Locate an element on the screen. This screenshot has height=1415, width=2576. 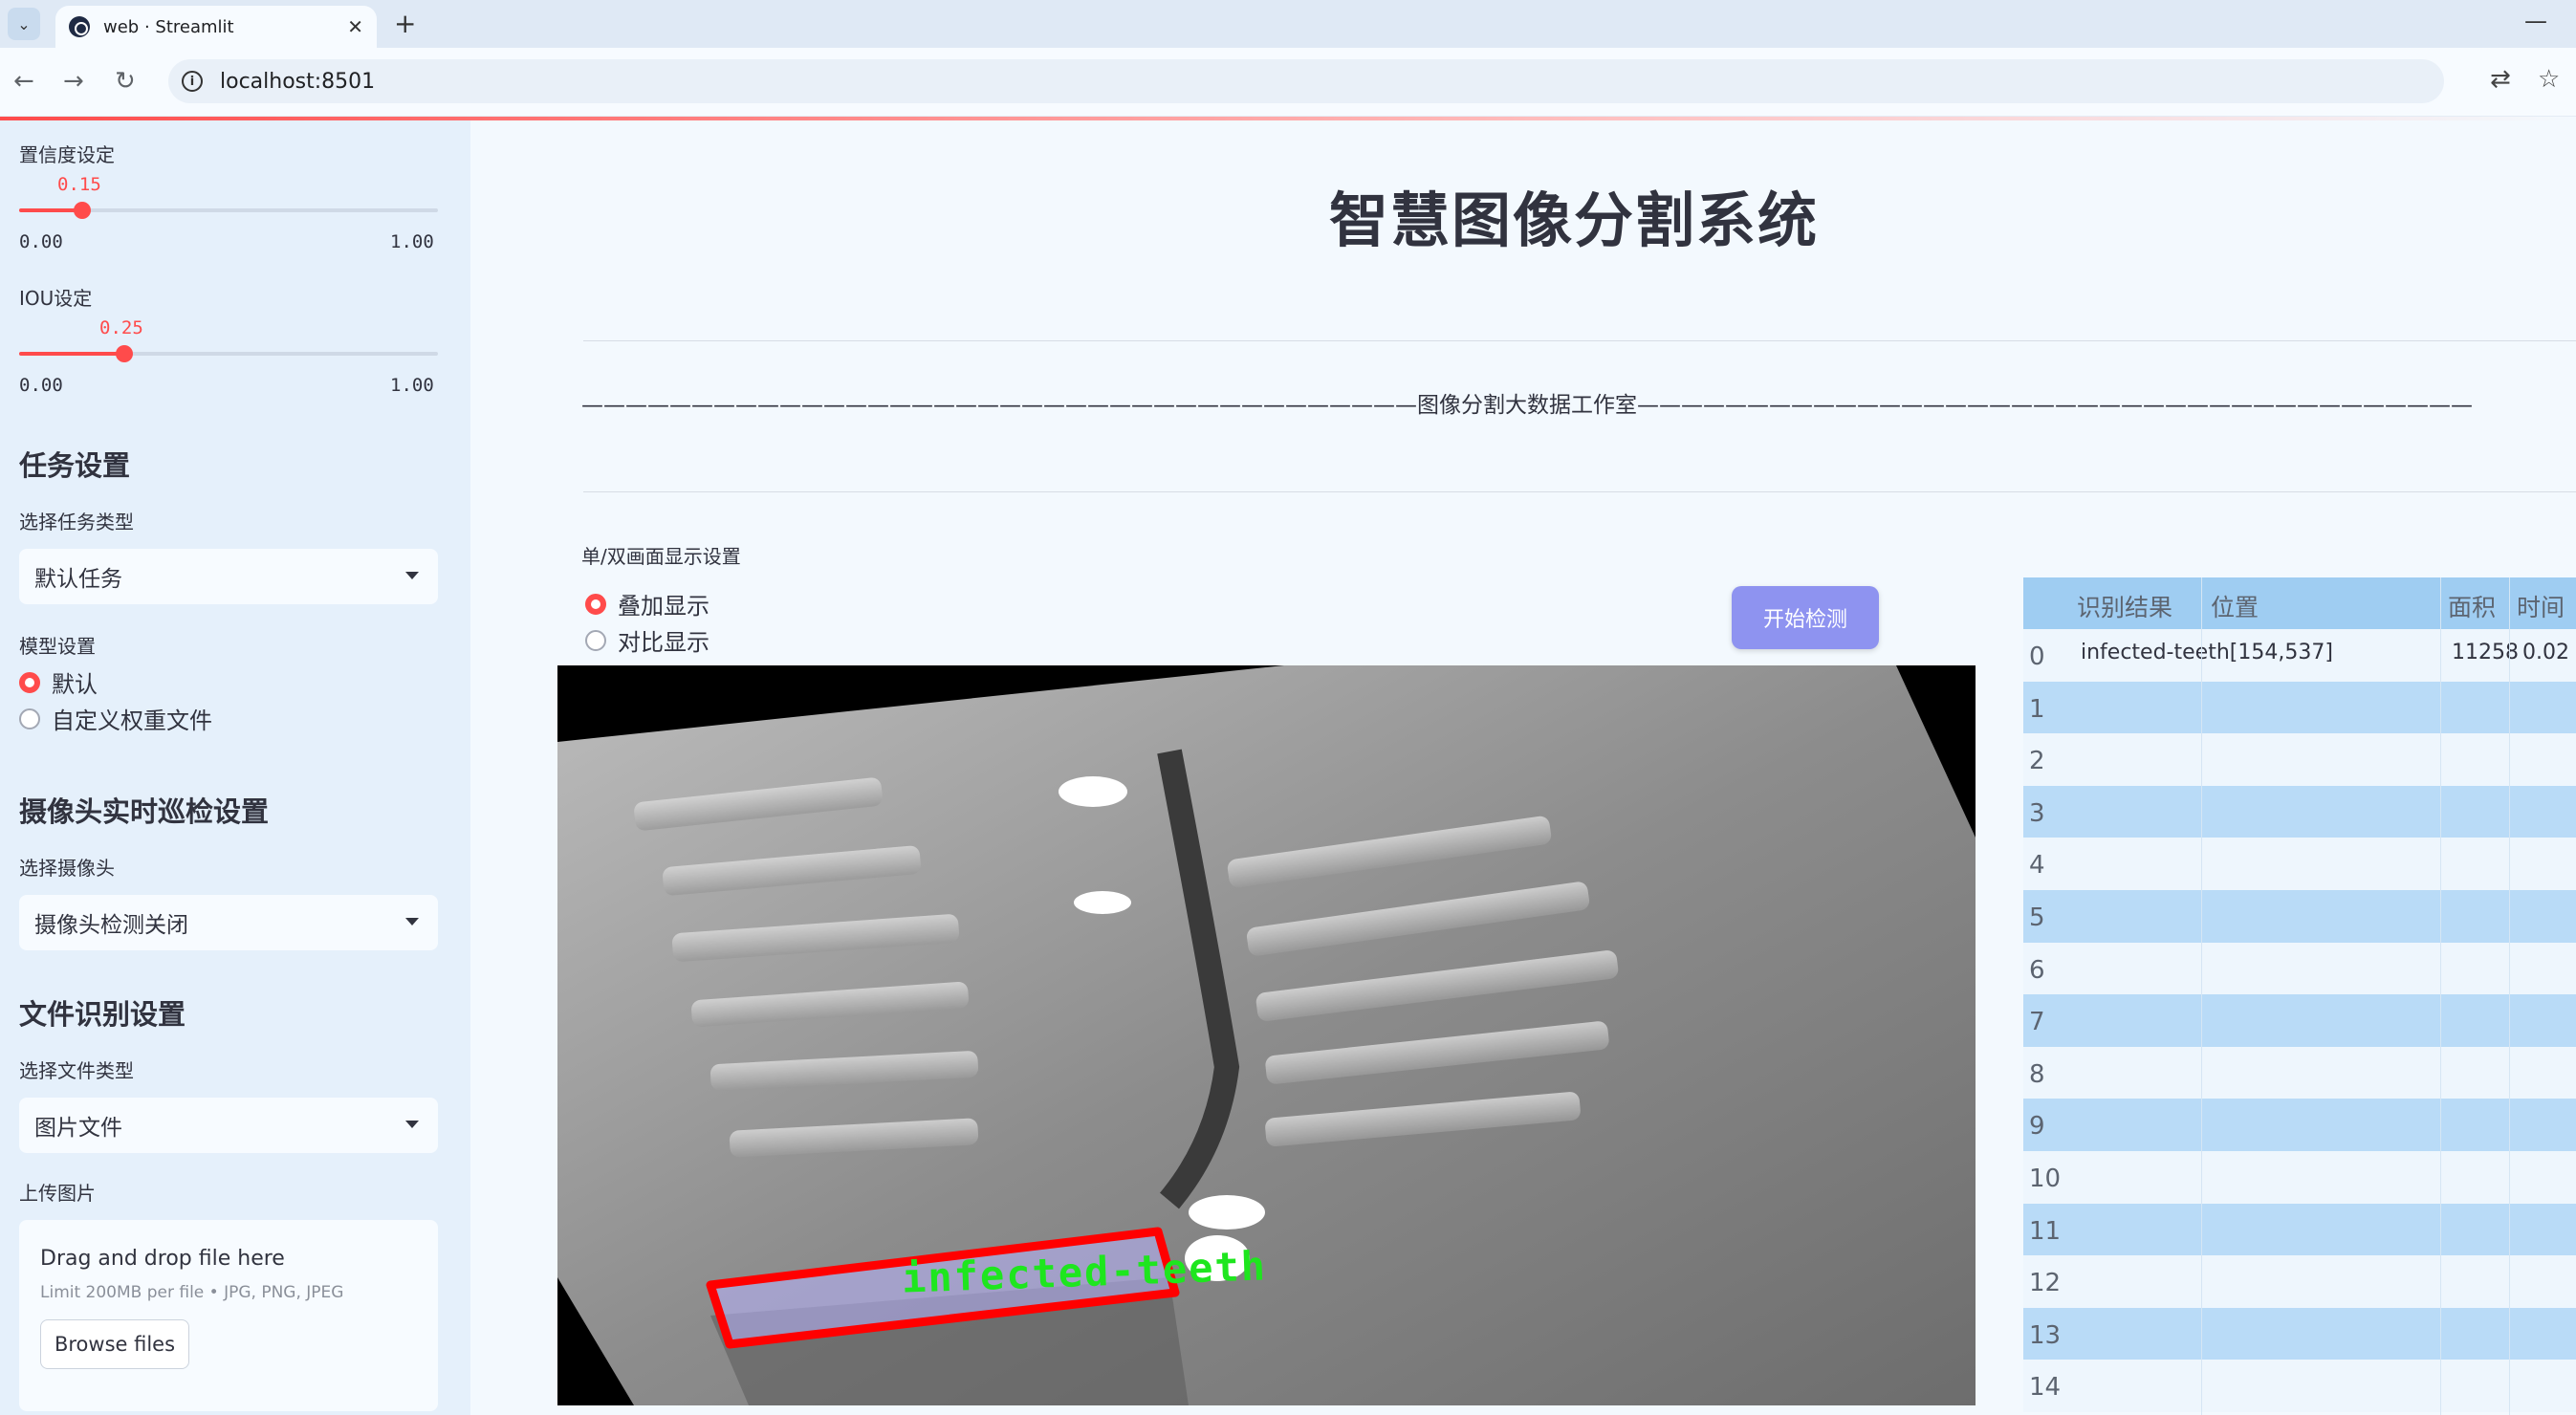
browser-tab-bar: ⌄ web · Streamlit ✕ + — is located at coordinates (1288, 24).